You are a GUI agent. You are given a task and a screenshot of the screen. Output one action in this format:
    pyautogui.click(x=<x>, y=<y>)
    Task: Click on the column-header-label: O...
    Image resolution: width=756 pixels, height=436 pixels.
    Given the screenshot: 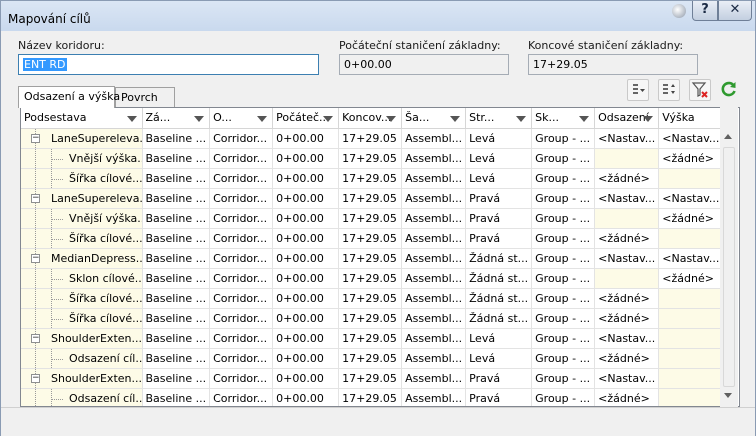 What is the action you would take?
    pyautogui.click(x=222, y=118)
    